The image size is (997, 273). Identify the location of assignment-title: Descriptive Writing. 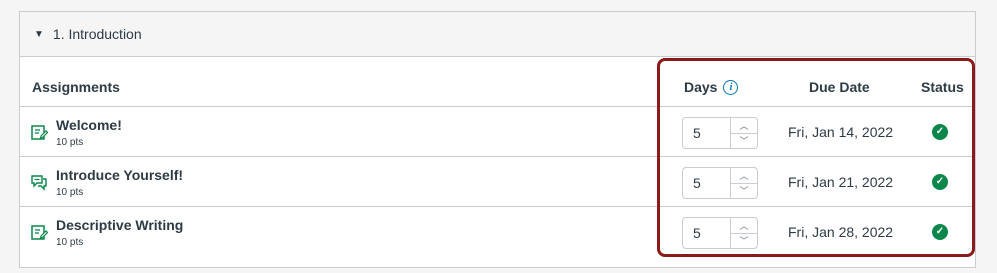
(119, 225).